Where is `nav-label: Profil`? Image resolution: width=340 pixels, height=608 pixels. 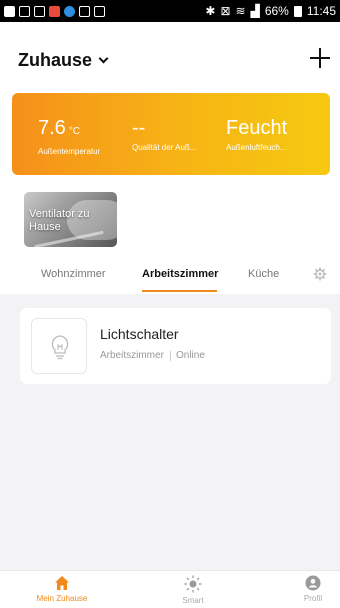 nav-label: Profil is located at coordinates (313, 598).